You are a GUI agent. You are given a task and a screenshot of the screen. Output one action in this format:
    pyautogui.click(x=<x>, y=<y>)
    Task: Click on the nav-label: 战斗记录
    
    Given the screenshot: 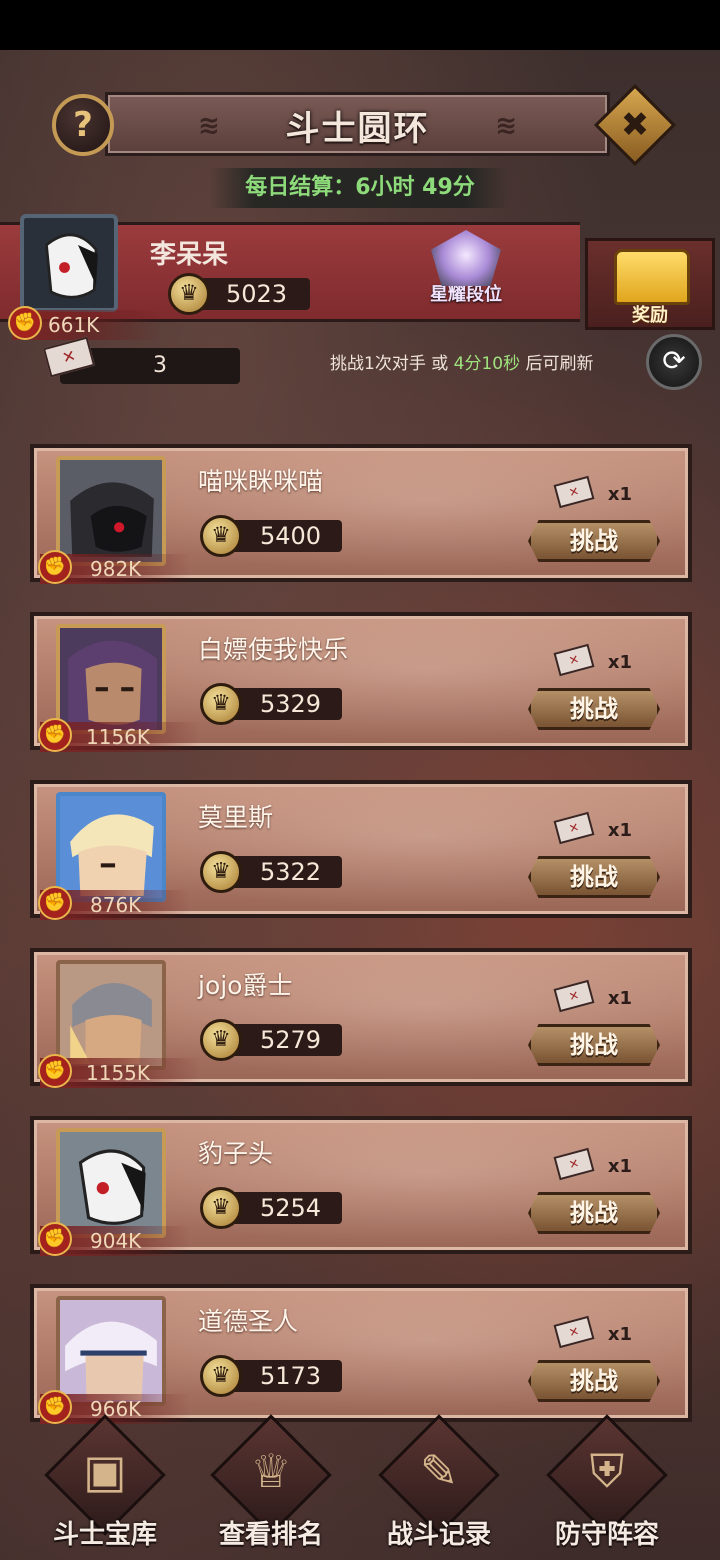 What is the action you would take?
    pyautogui.click(x=438, y=1535)
    